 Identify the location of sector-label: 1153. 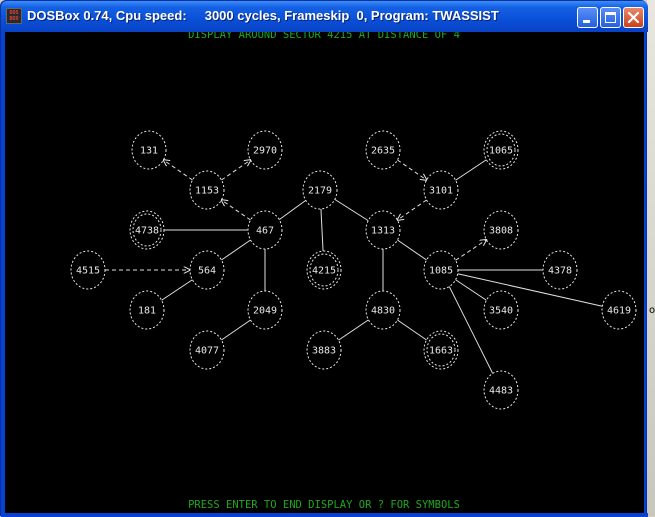
(207, 191).